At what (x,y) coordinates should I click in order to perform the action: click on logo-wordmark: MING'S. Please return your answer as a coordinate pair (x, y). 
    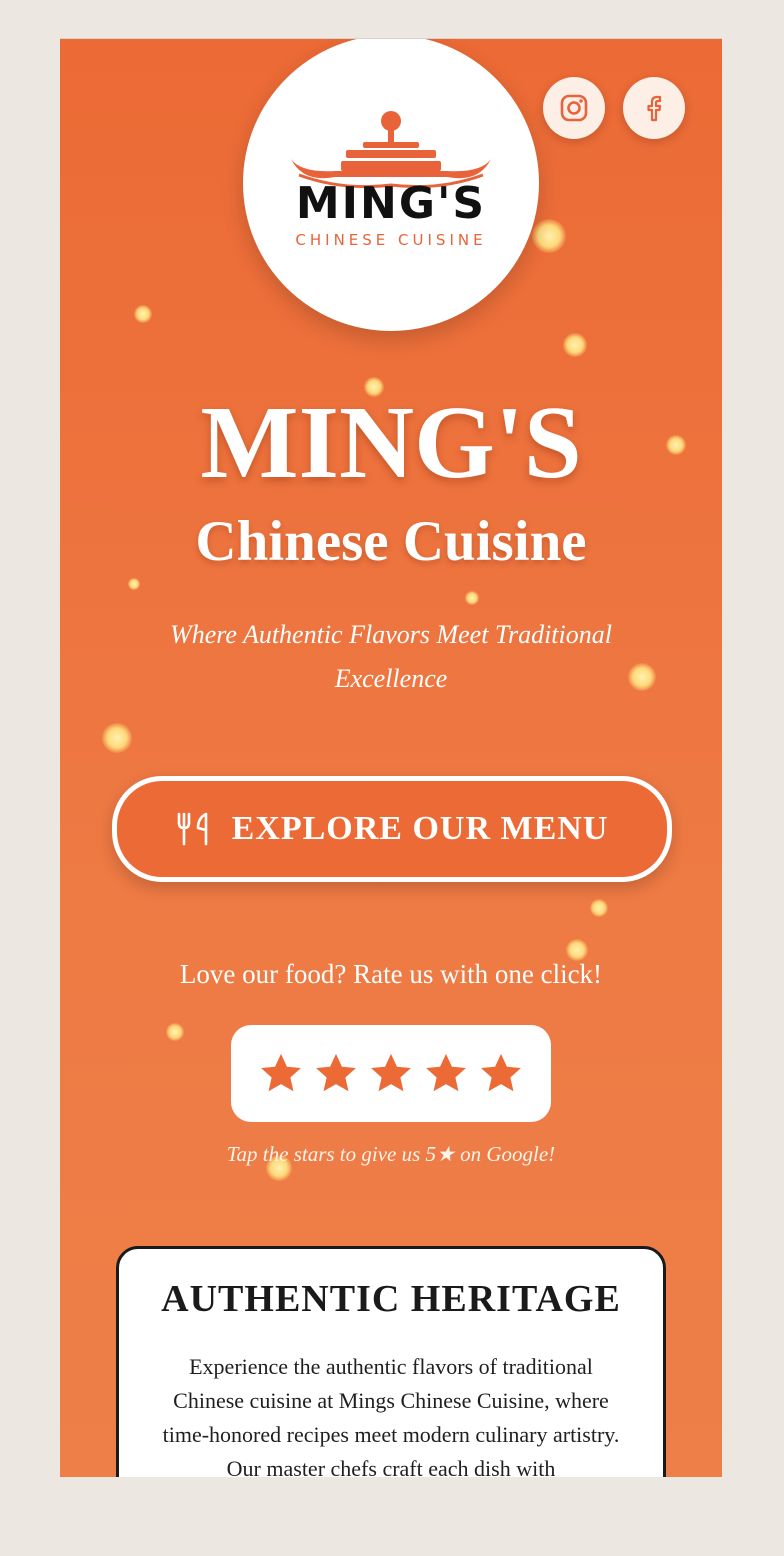
    Looking at the image, I should click on (391, 203).